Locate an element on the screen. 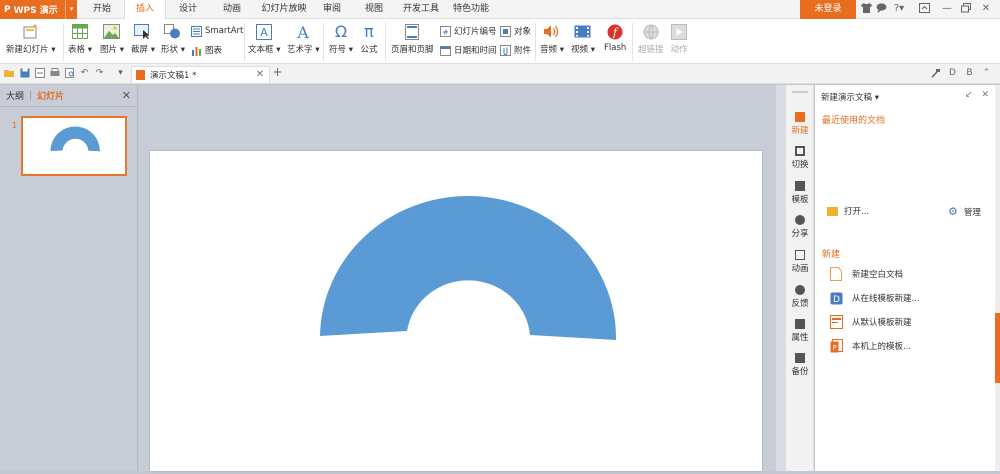  header-footer-button: 页眉和页脚 is located at coordinates (412, 39).